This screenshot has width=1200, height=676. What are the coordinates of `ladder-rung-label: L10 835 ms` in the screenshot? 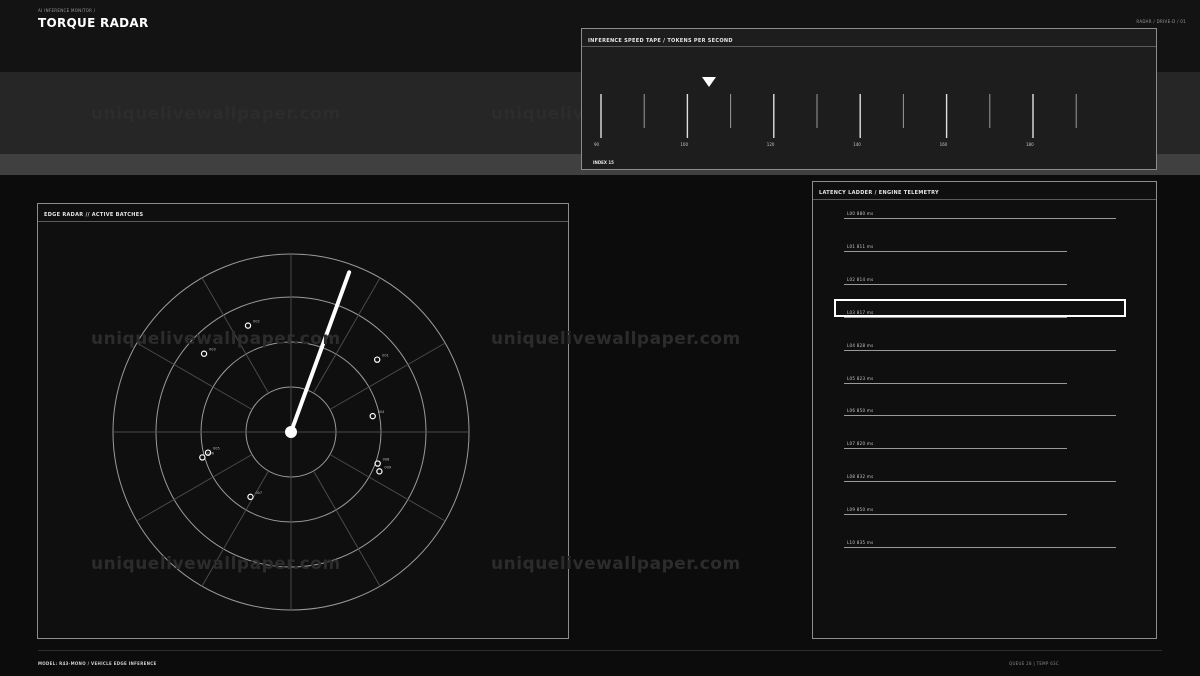 It's located at (860, 542).